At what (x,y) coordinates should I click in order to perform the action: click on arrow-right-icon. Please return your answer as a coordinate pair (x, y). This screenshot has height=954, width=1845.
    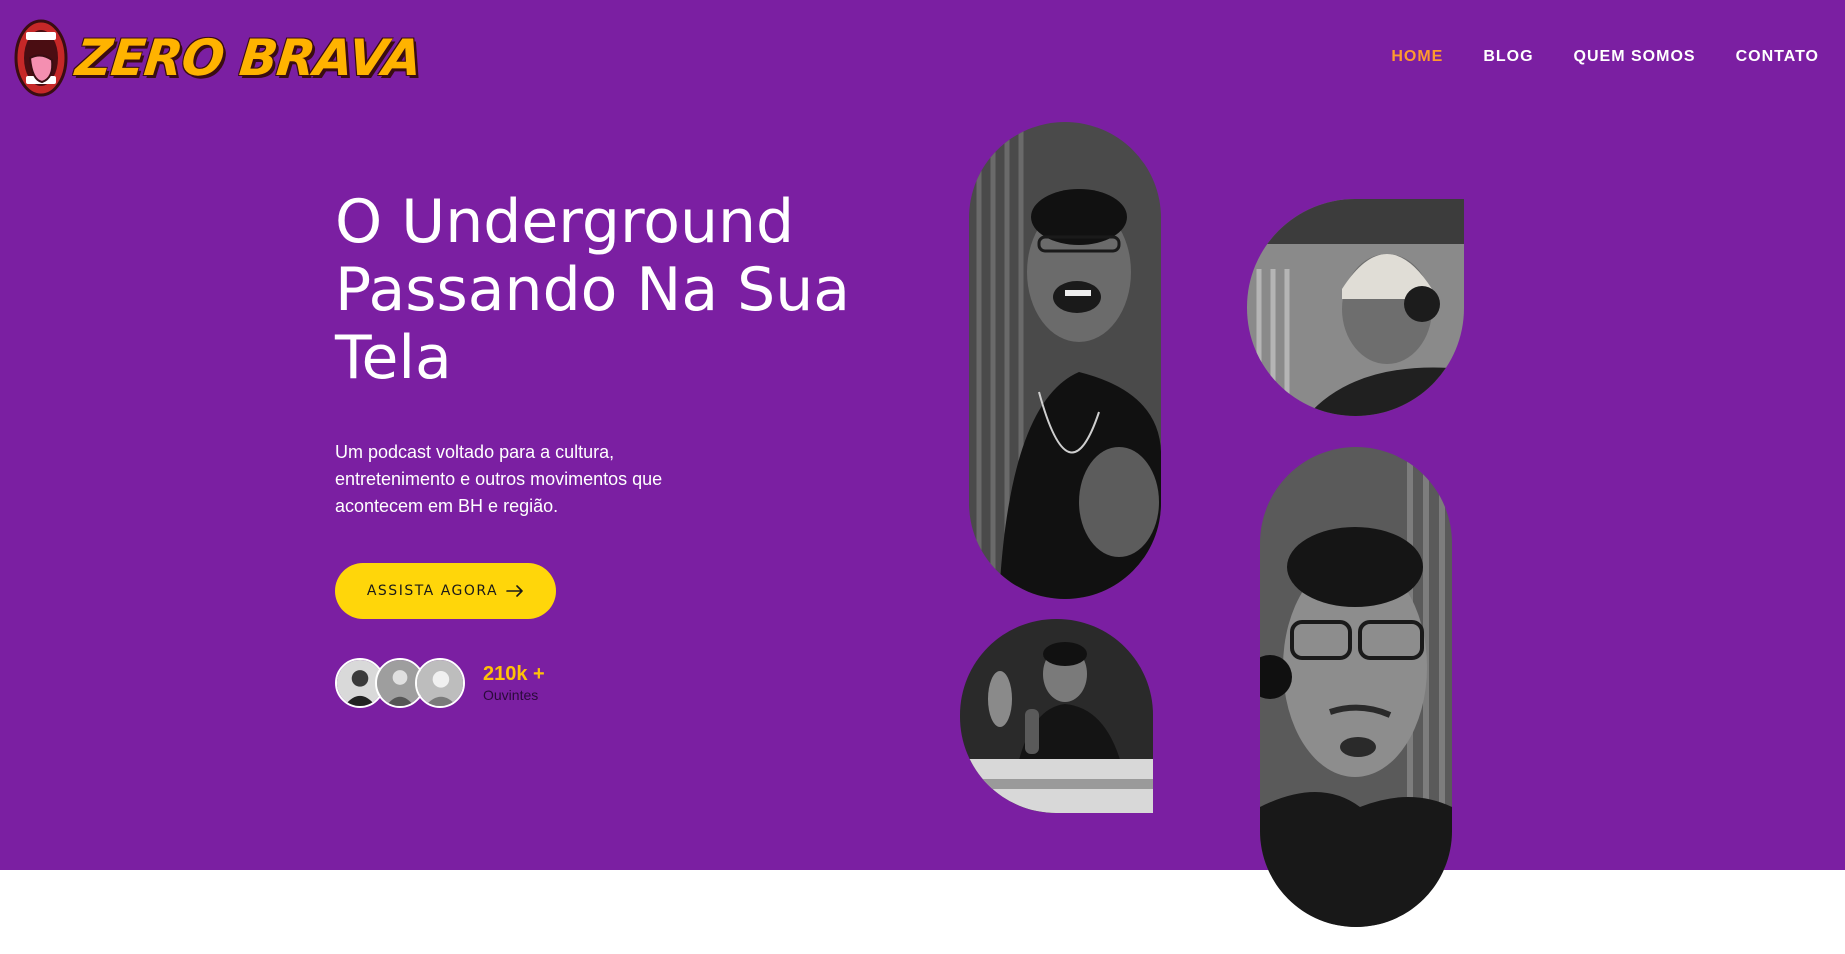
    Looking at the image, I should click on (514, 591).